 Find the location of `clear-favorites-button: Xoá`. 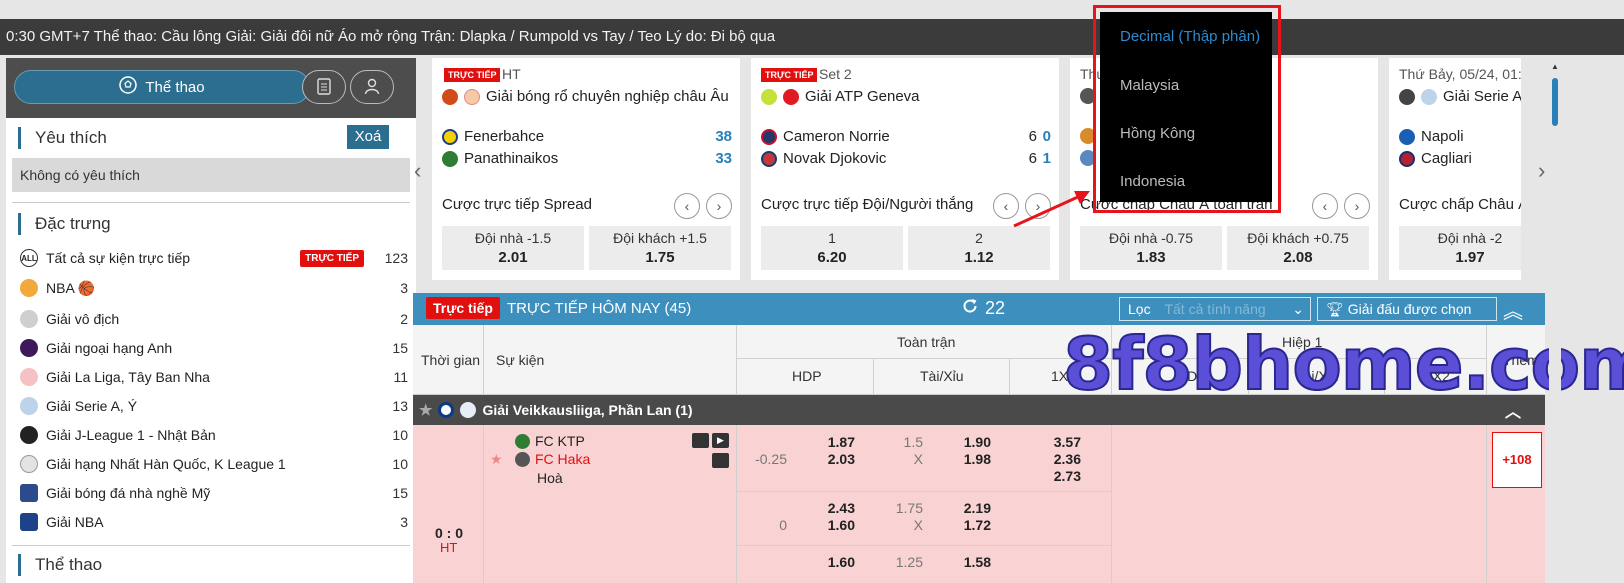

clear-favorites-button: Xoá is located at coordinates (368, 137).